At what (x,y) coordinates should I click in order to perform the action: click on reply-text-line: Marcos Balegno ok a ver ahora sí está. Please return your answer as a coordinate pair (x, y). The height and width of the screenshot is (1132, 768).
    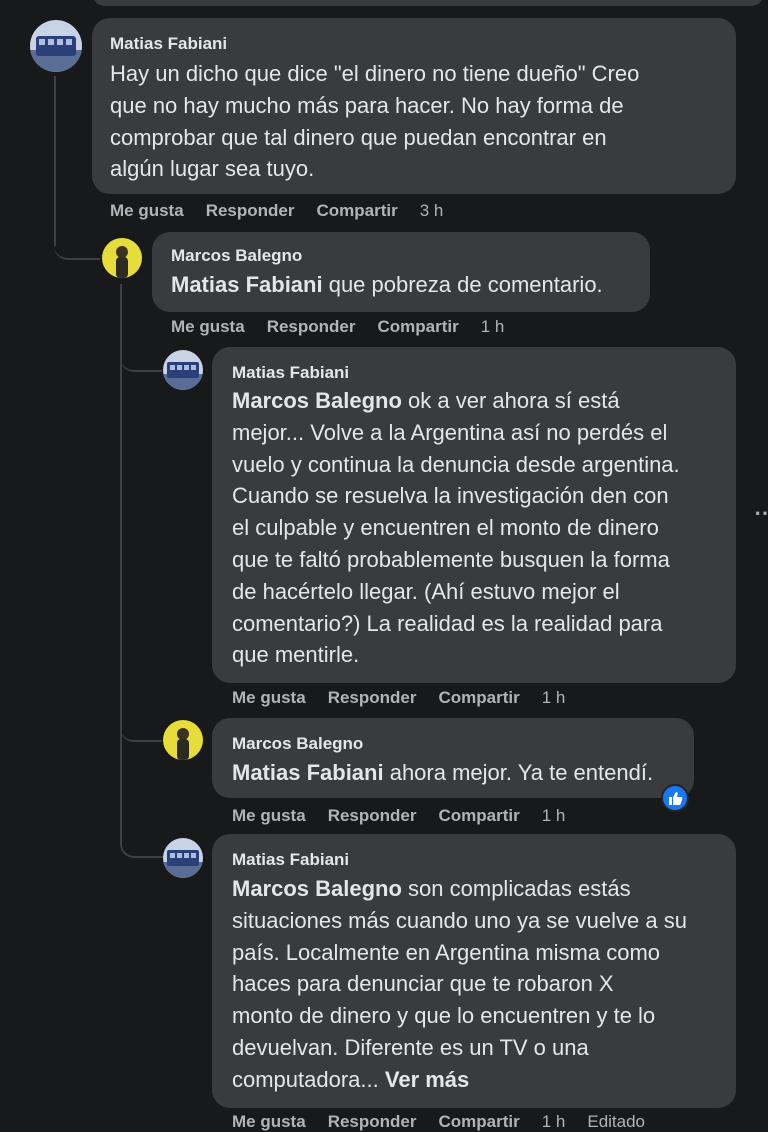
    Looking at the image, I should click on (456, 401).